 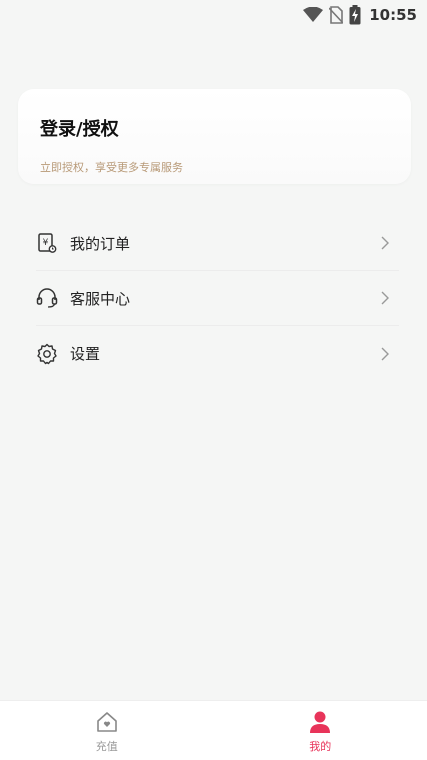 I want to click on order-receipt-icon: ¥, so click(x=47, y=243).